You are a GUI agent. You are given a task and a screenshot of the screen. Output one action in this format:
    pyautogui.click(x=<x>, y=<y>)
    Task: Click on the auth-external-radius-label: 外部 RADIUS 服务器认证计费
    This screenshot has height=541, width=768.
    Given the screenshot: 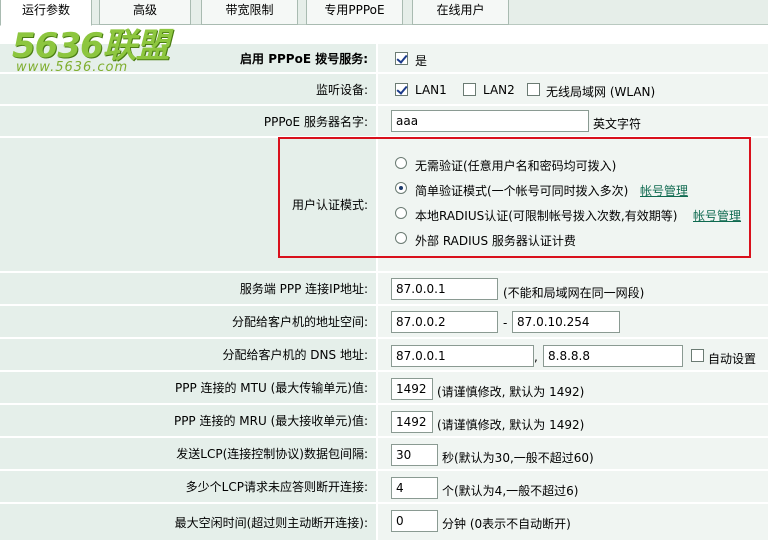 What is the action you would take?
    pyautogui.click(x=495, y=241)
    